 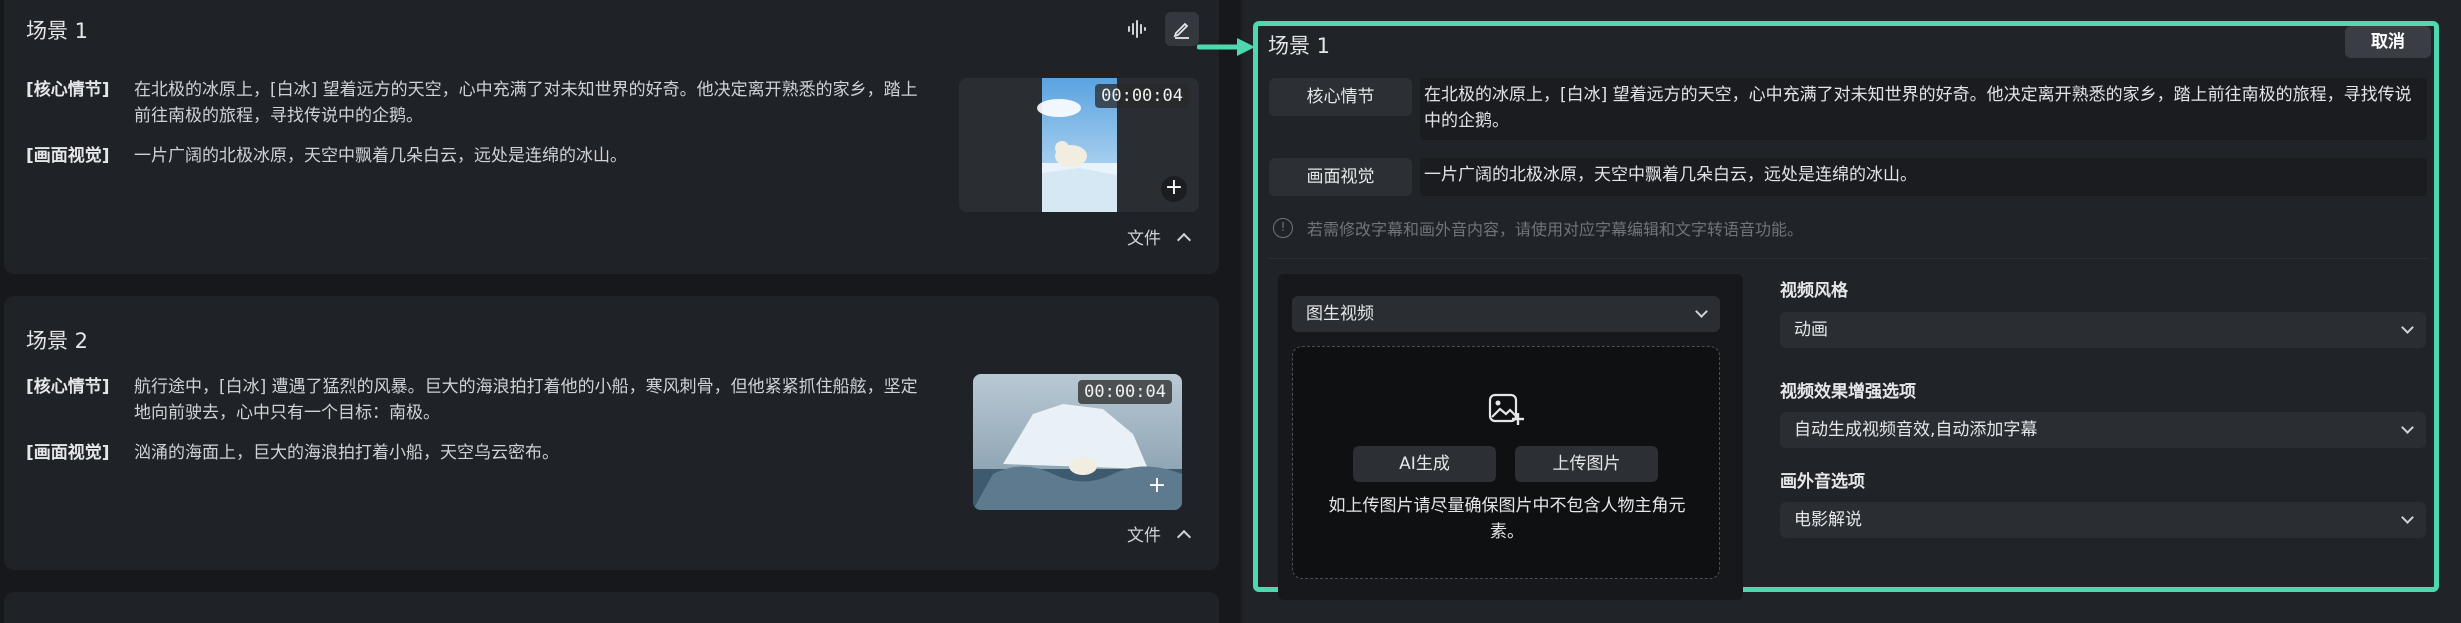 I want to click on editor-visual-row: 画面视觉 一片广阔的北极冰原，天空中飘着几朵白云，远处是连绵的冰山。, so click(x=1848, y=177).